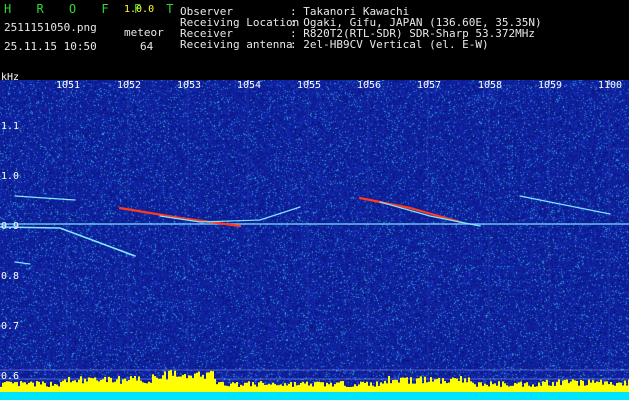 The image size is (629, 400). What do you see at coordinates (550, 85) in the screenshot?
I see `x-tick-label: 1059` at bounding box center [550, 85].